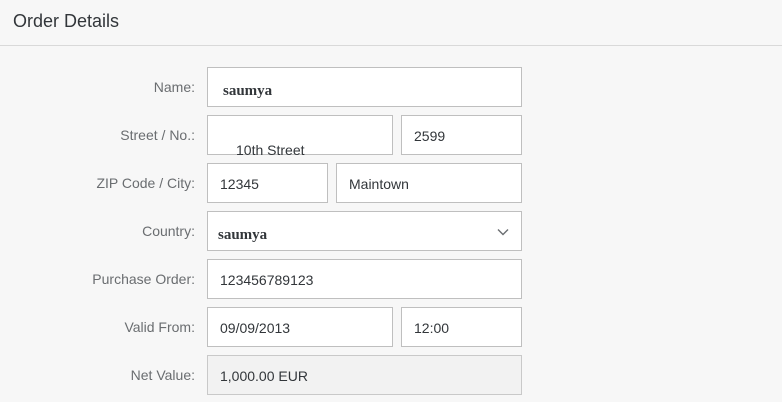 This screenshot has height=402, width=782. Describe the element at coordinates (267, 183) in the screenshot. I see `zip-code-input: 12345` at that location.